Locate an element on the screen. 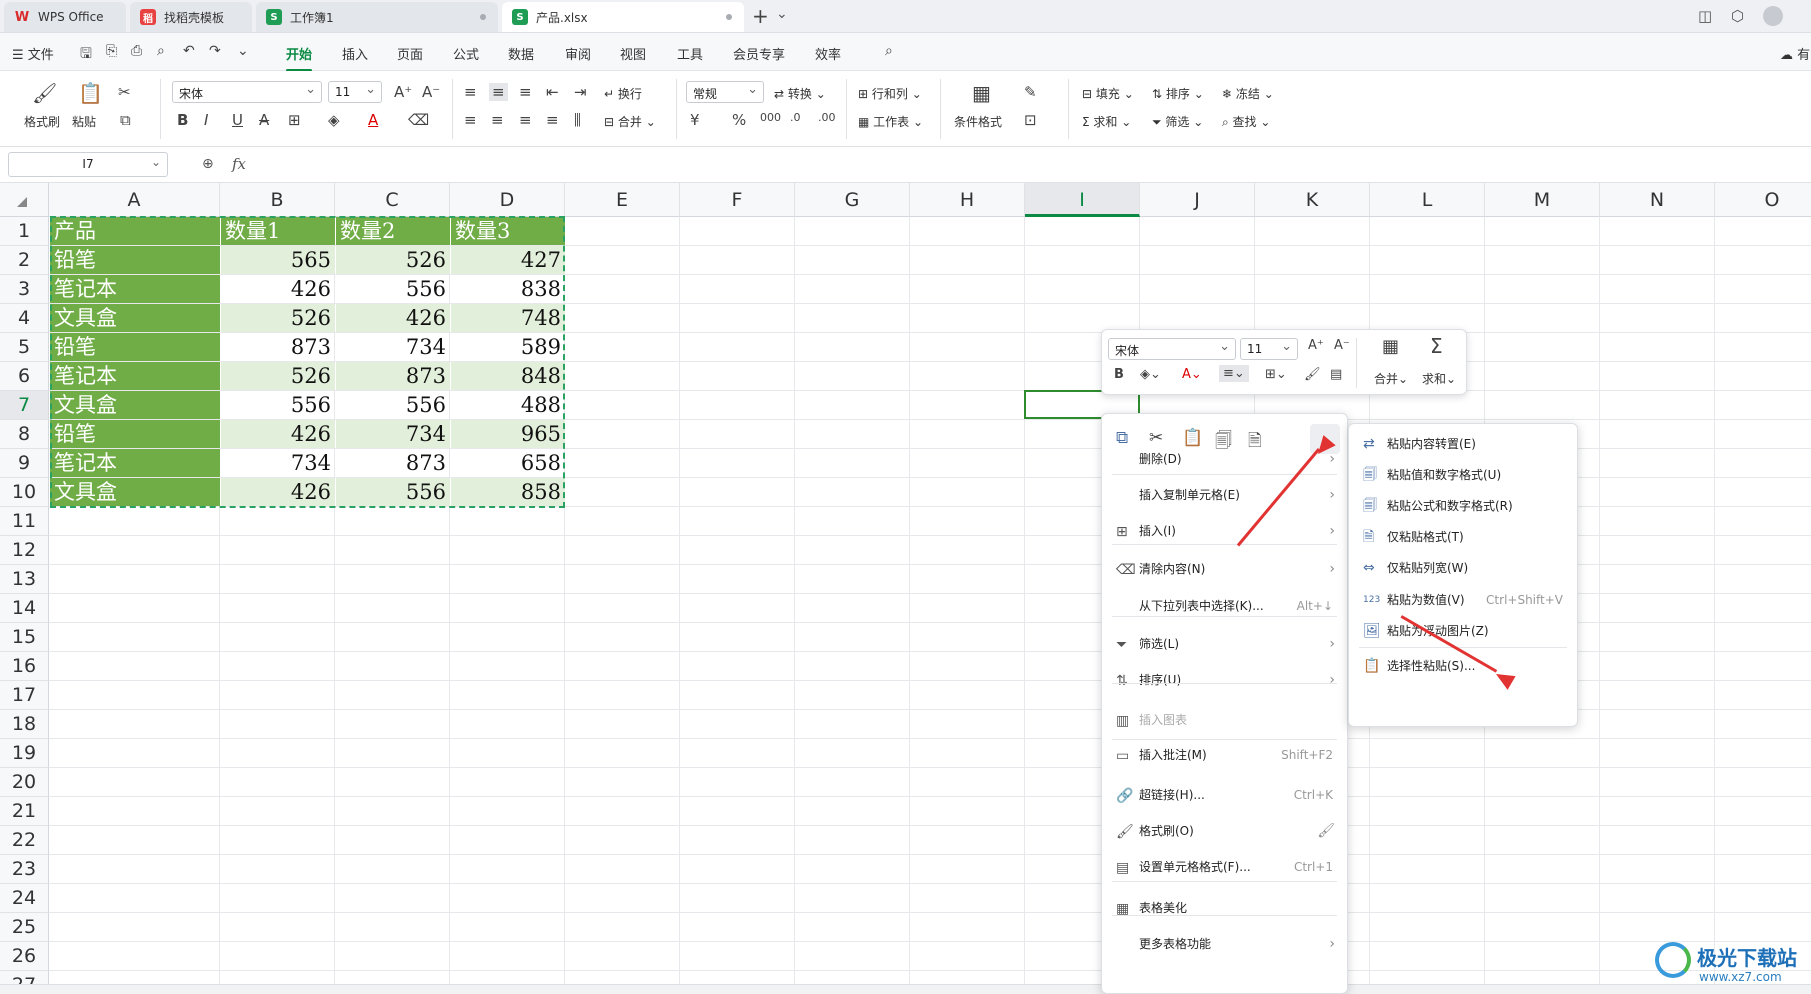  paste-submenu-item: ⇄ 粘贴内容转置(E) is located at coordinates (1463, 444).